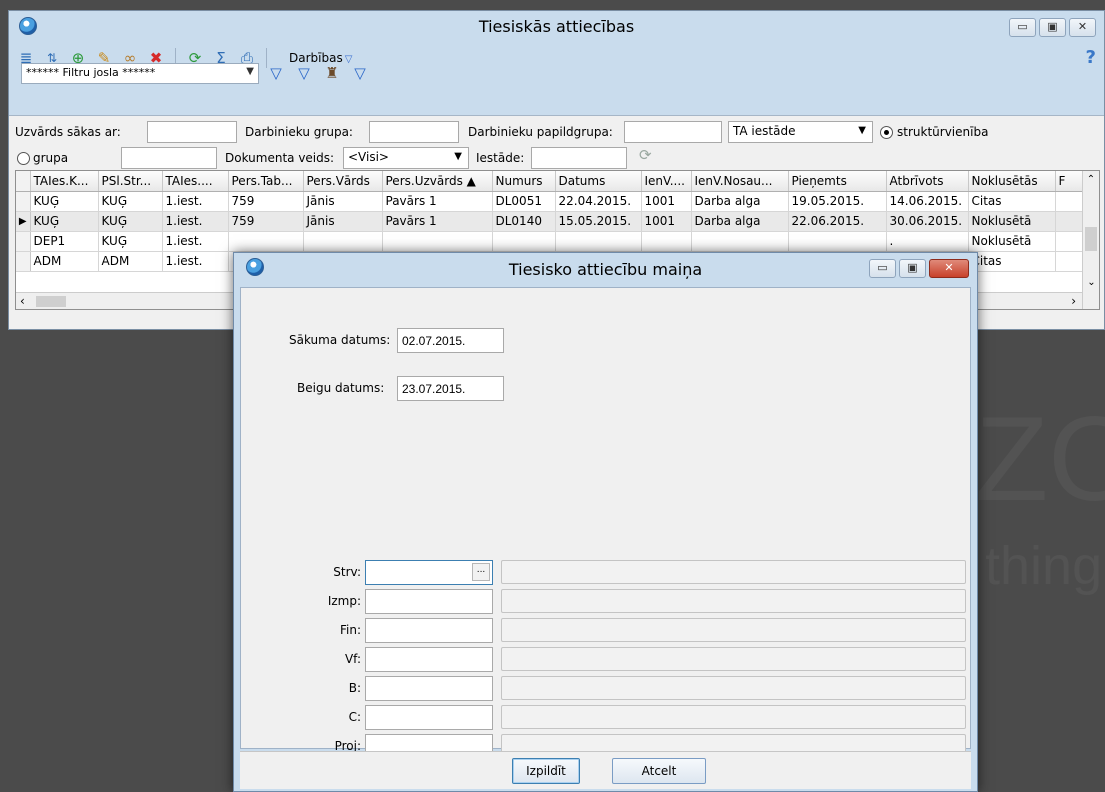  Describe the element at coordinates (546, 771) in the screenshot. I see `execute-button: Izpildīt` at that location.